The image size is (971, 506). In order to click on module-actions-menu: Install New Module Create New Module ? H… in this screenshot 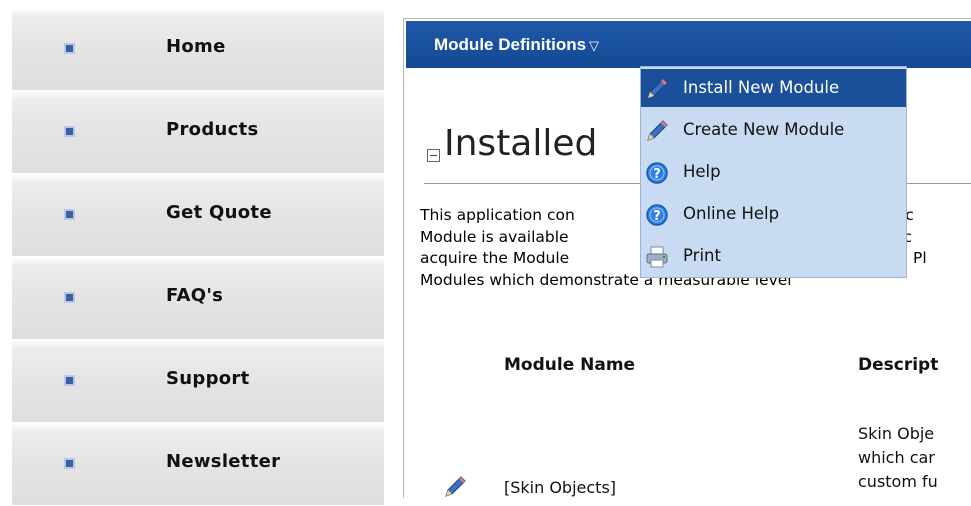, I will do `click(773, 172)`.